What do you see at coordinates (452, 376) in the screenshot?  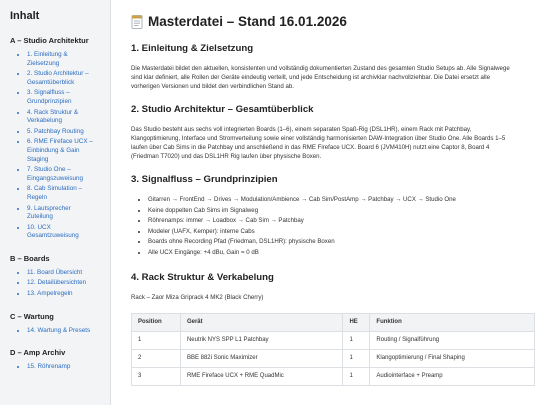 I see `table-cell: Audiointerface + Preamp` at bounding box center [452, 376].